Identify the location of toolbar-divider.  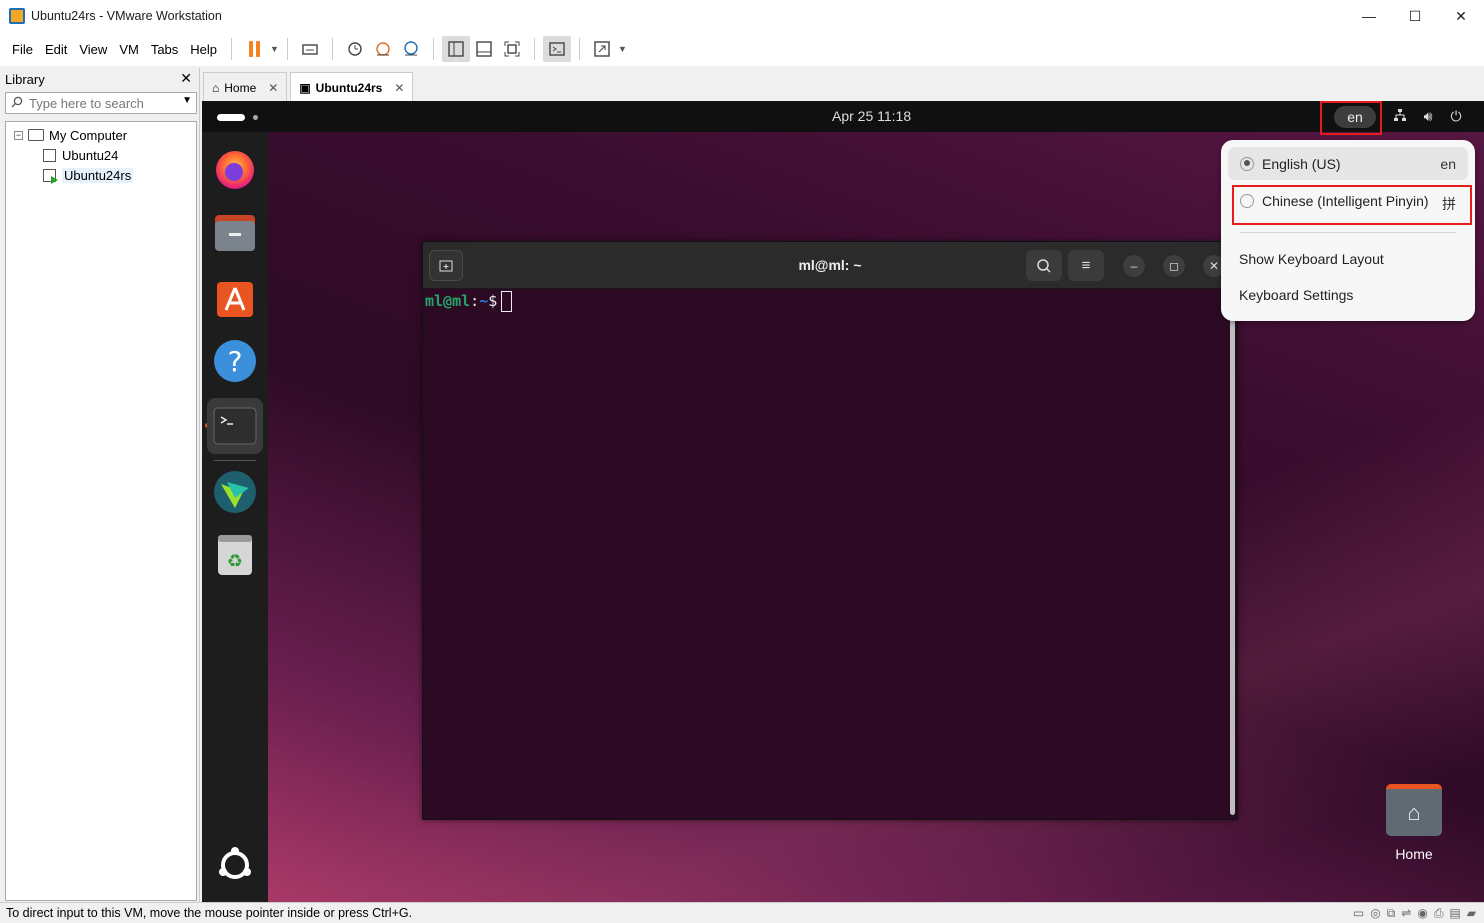
(232, 49).